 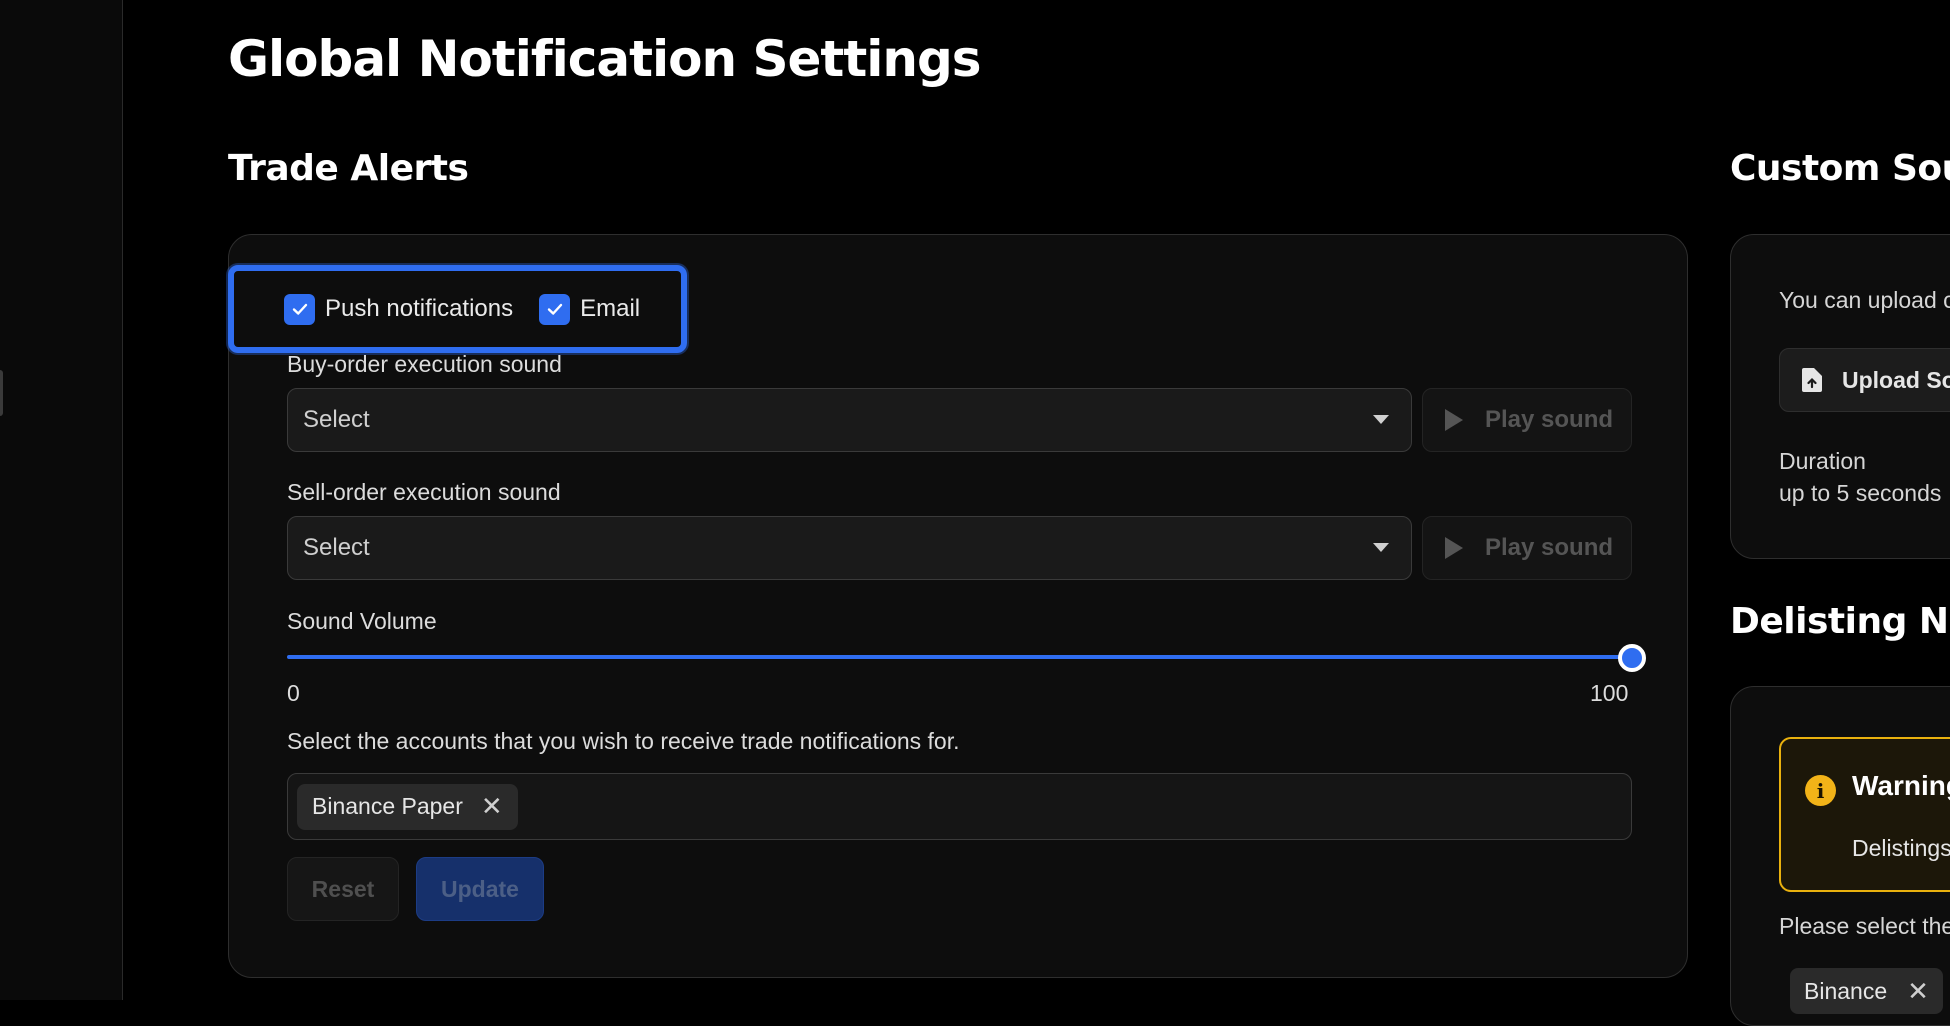 What do you see at coordinates (610, 308) in the screenshot?
I see `email-label: Email` at bounding box center [610, 308].